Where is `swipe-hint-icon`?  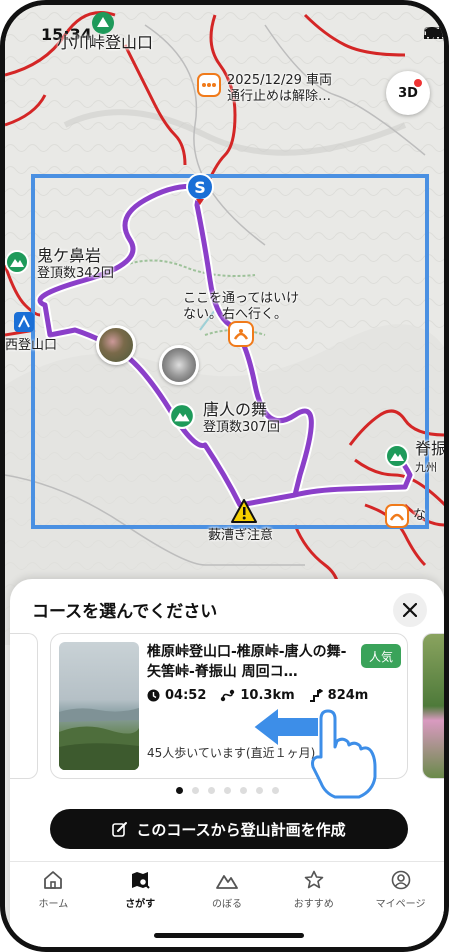
swipe-hint-icon is located at coordinates (314, 751).